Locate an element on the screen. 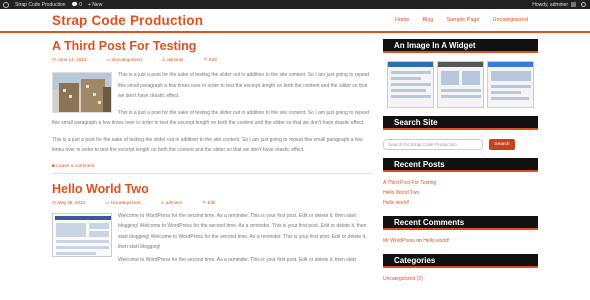  recent-comment: Mr WordPress on Hello world! is located at coordinates (416, 241).